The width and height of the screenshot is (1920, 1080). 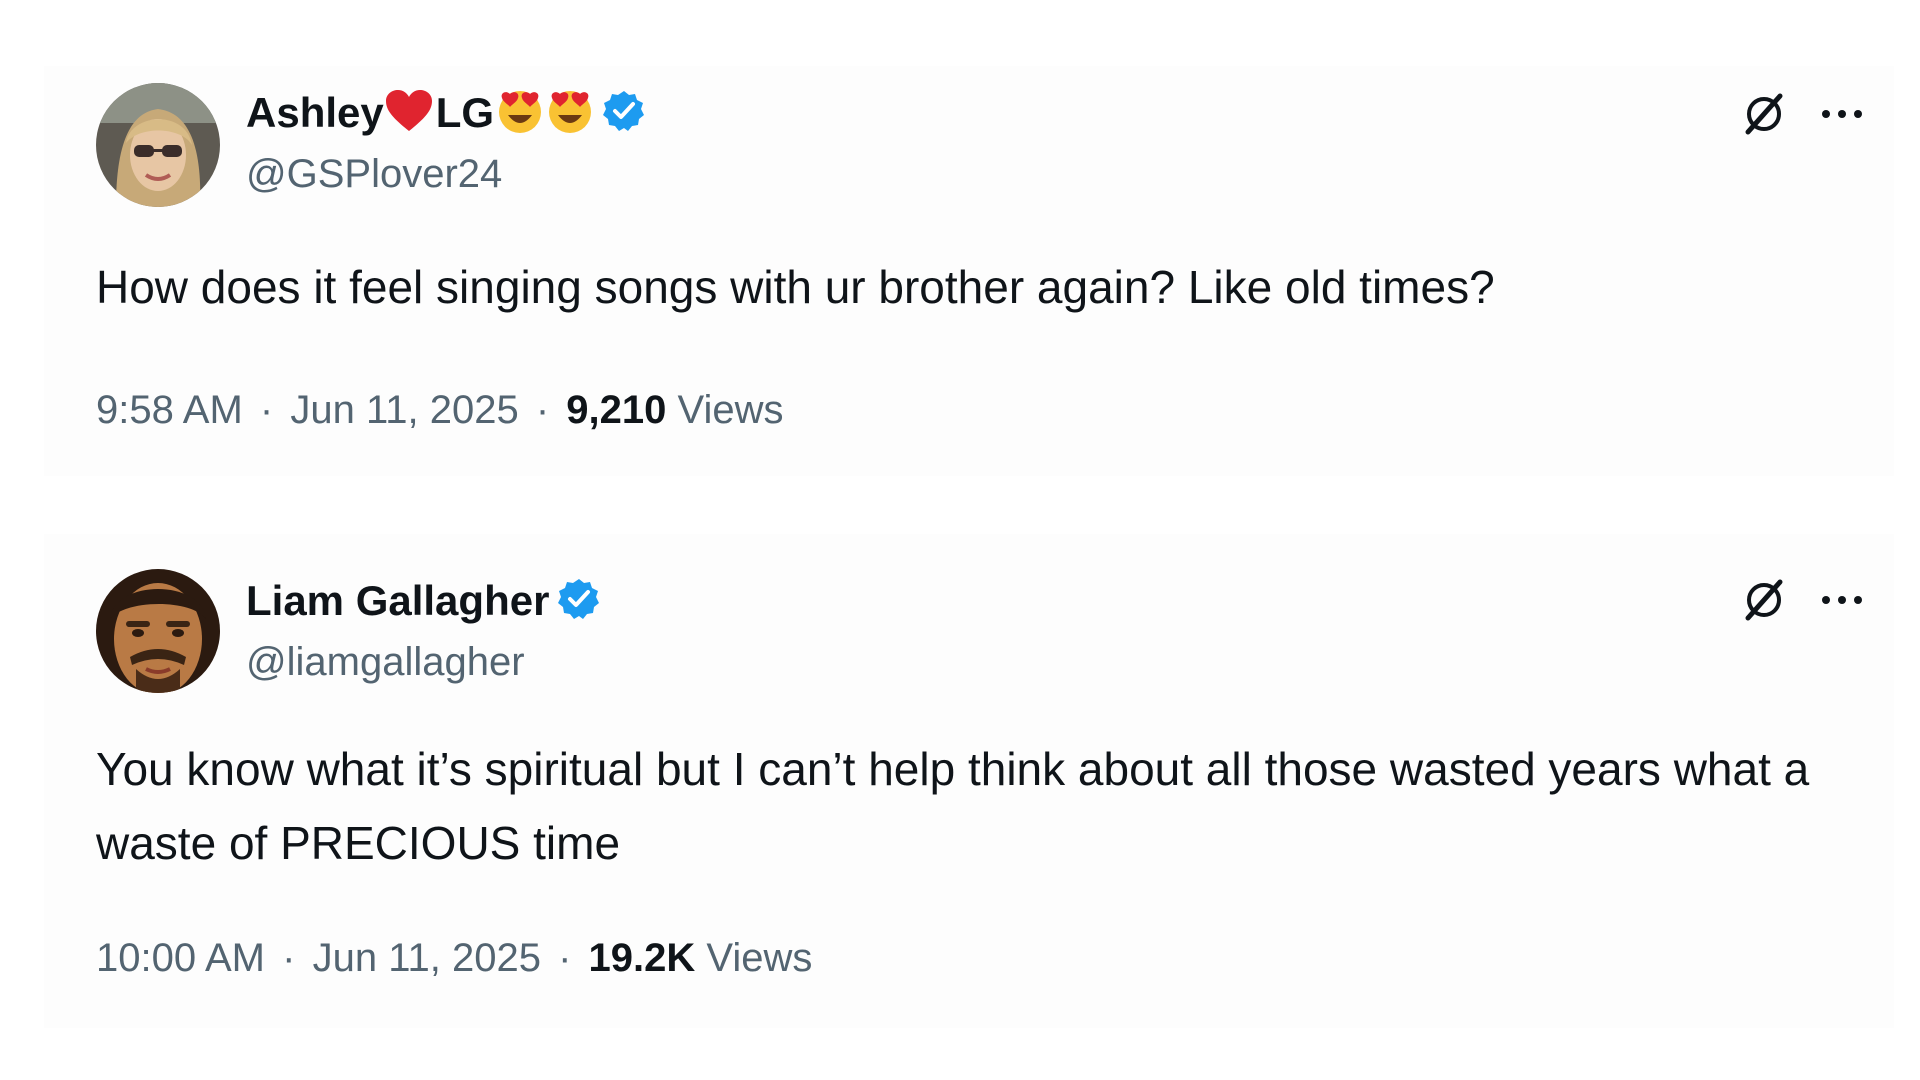 What do you see at coordinates (409, 113) in the screenshot?
I see `red-heart-icon` at bounding box center [409, 113].